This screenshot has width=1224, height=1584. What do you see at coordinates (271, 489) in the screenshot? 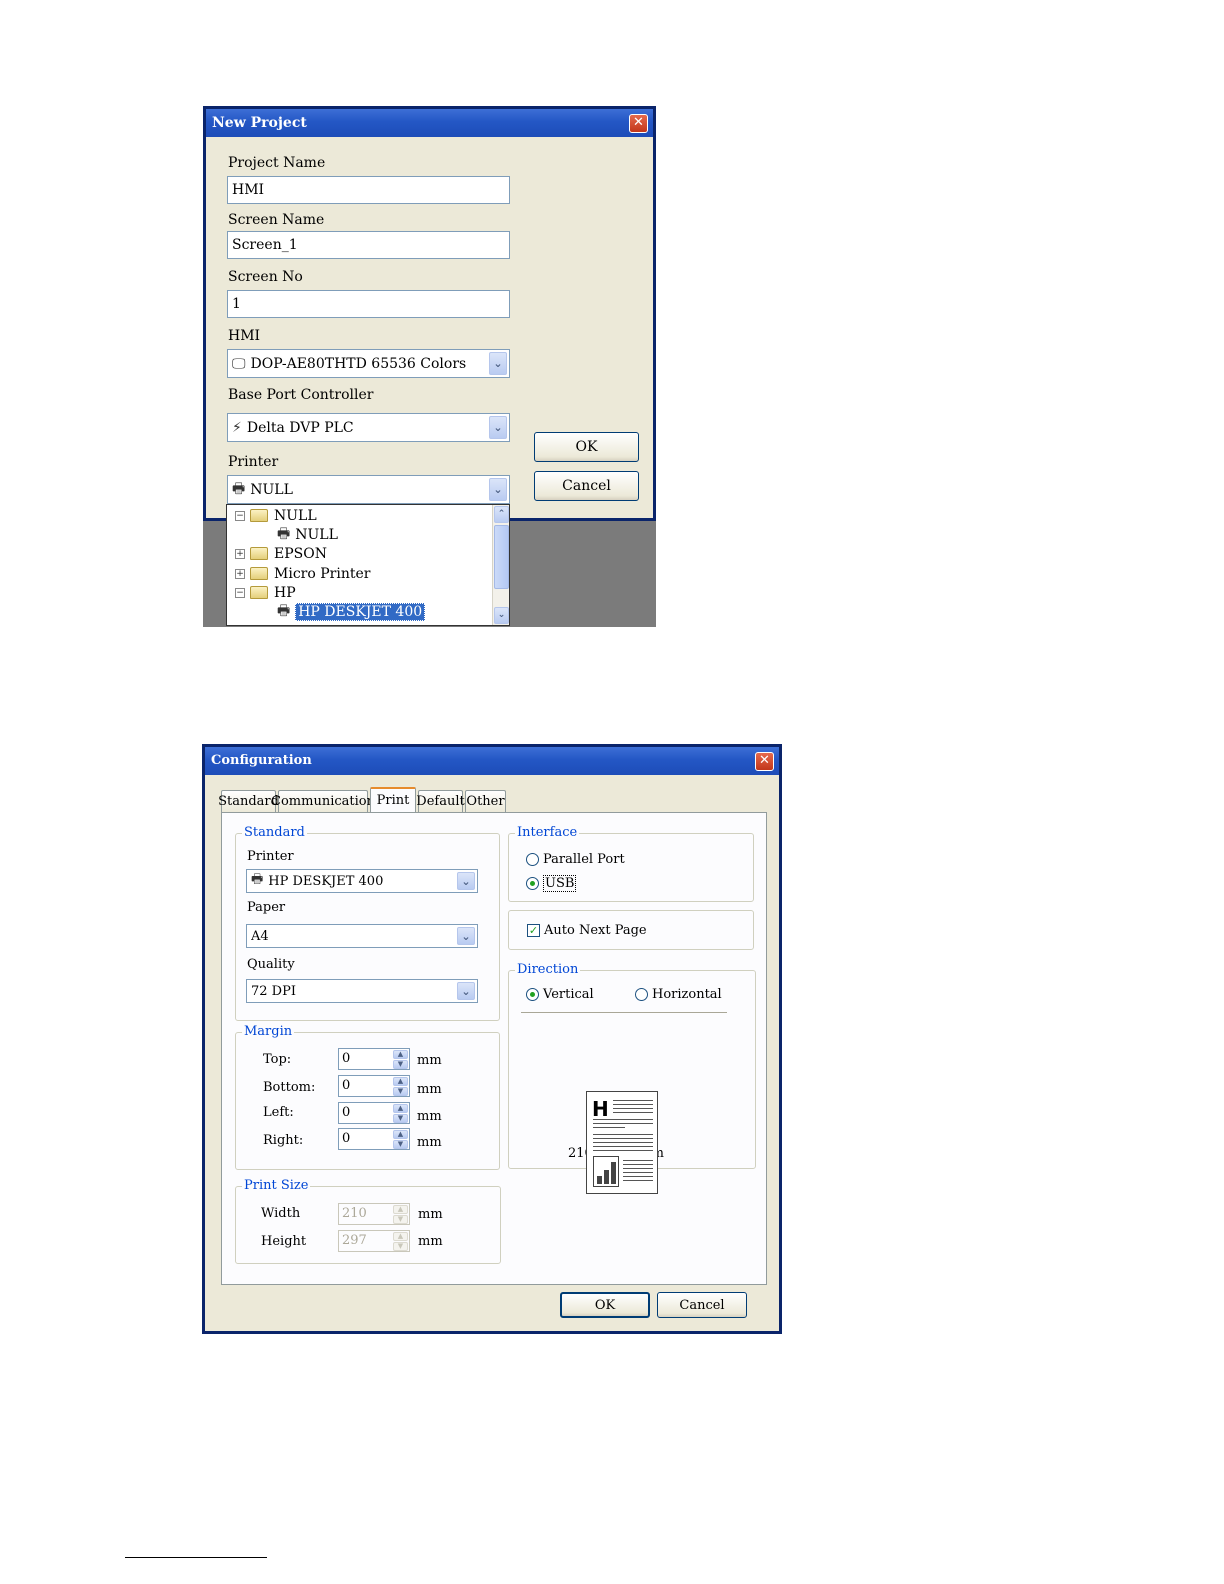
I see `printer-value: NULL` at bounding box center [271, 489].